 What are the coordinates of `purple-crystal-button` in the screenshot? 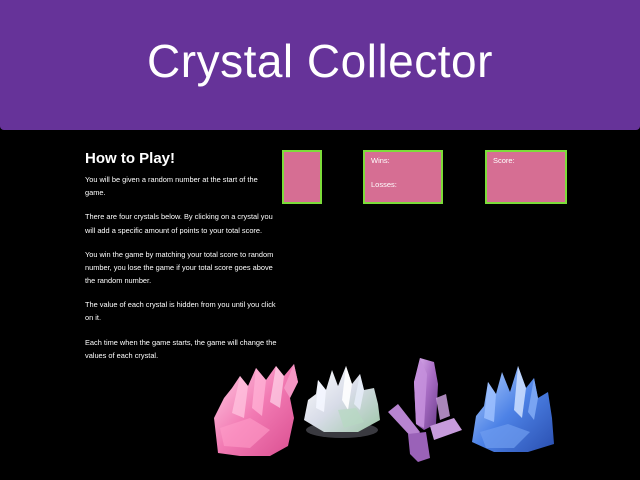 It's located at (425, 409).